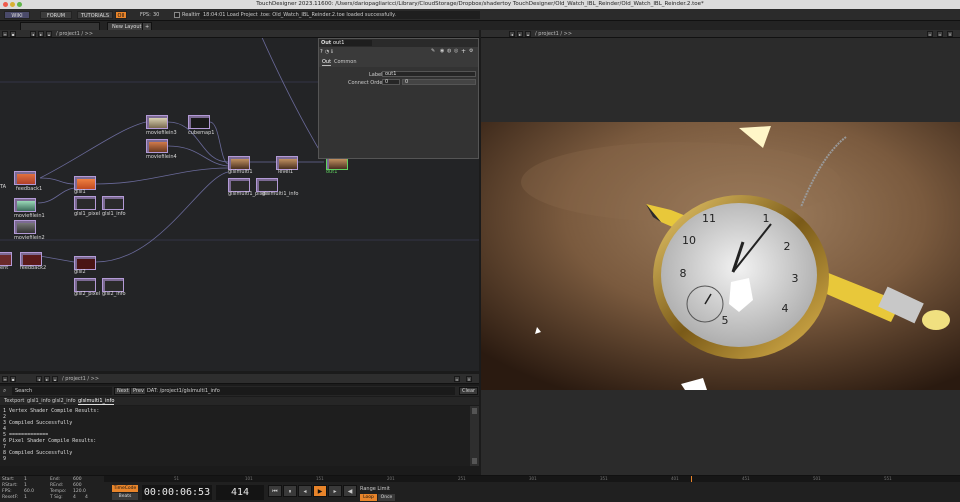 The image size is (960, 502). Describe the element at coordinates (290, 491) in the screenshot. I see `pause-icon: ⏸` at that location.